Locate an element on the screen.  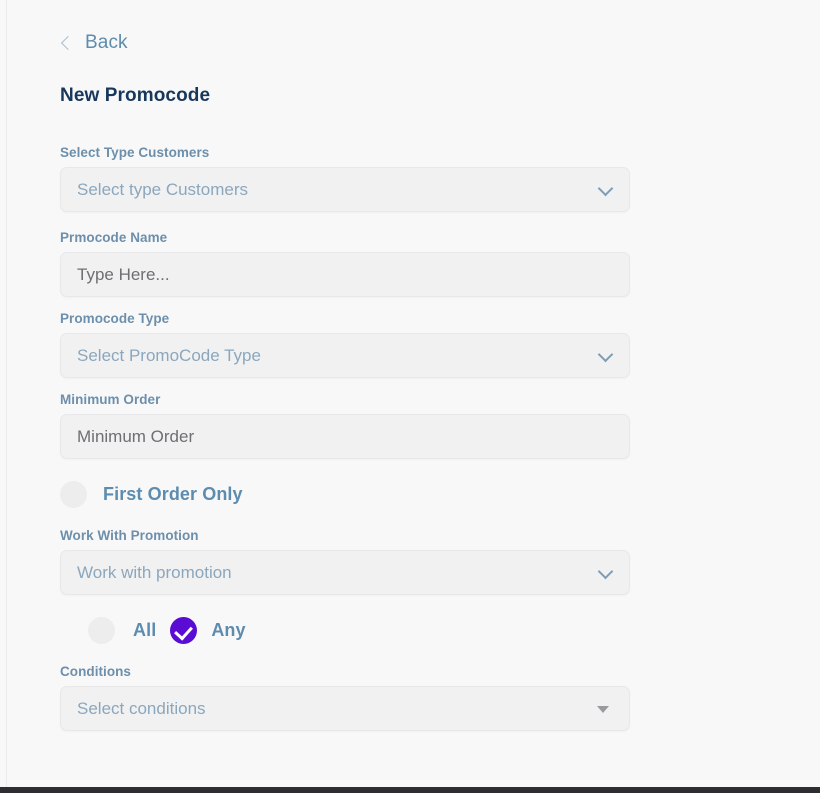
first-order-only-radio is located at coordinates (73, 494).